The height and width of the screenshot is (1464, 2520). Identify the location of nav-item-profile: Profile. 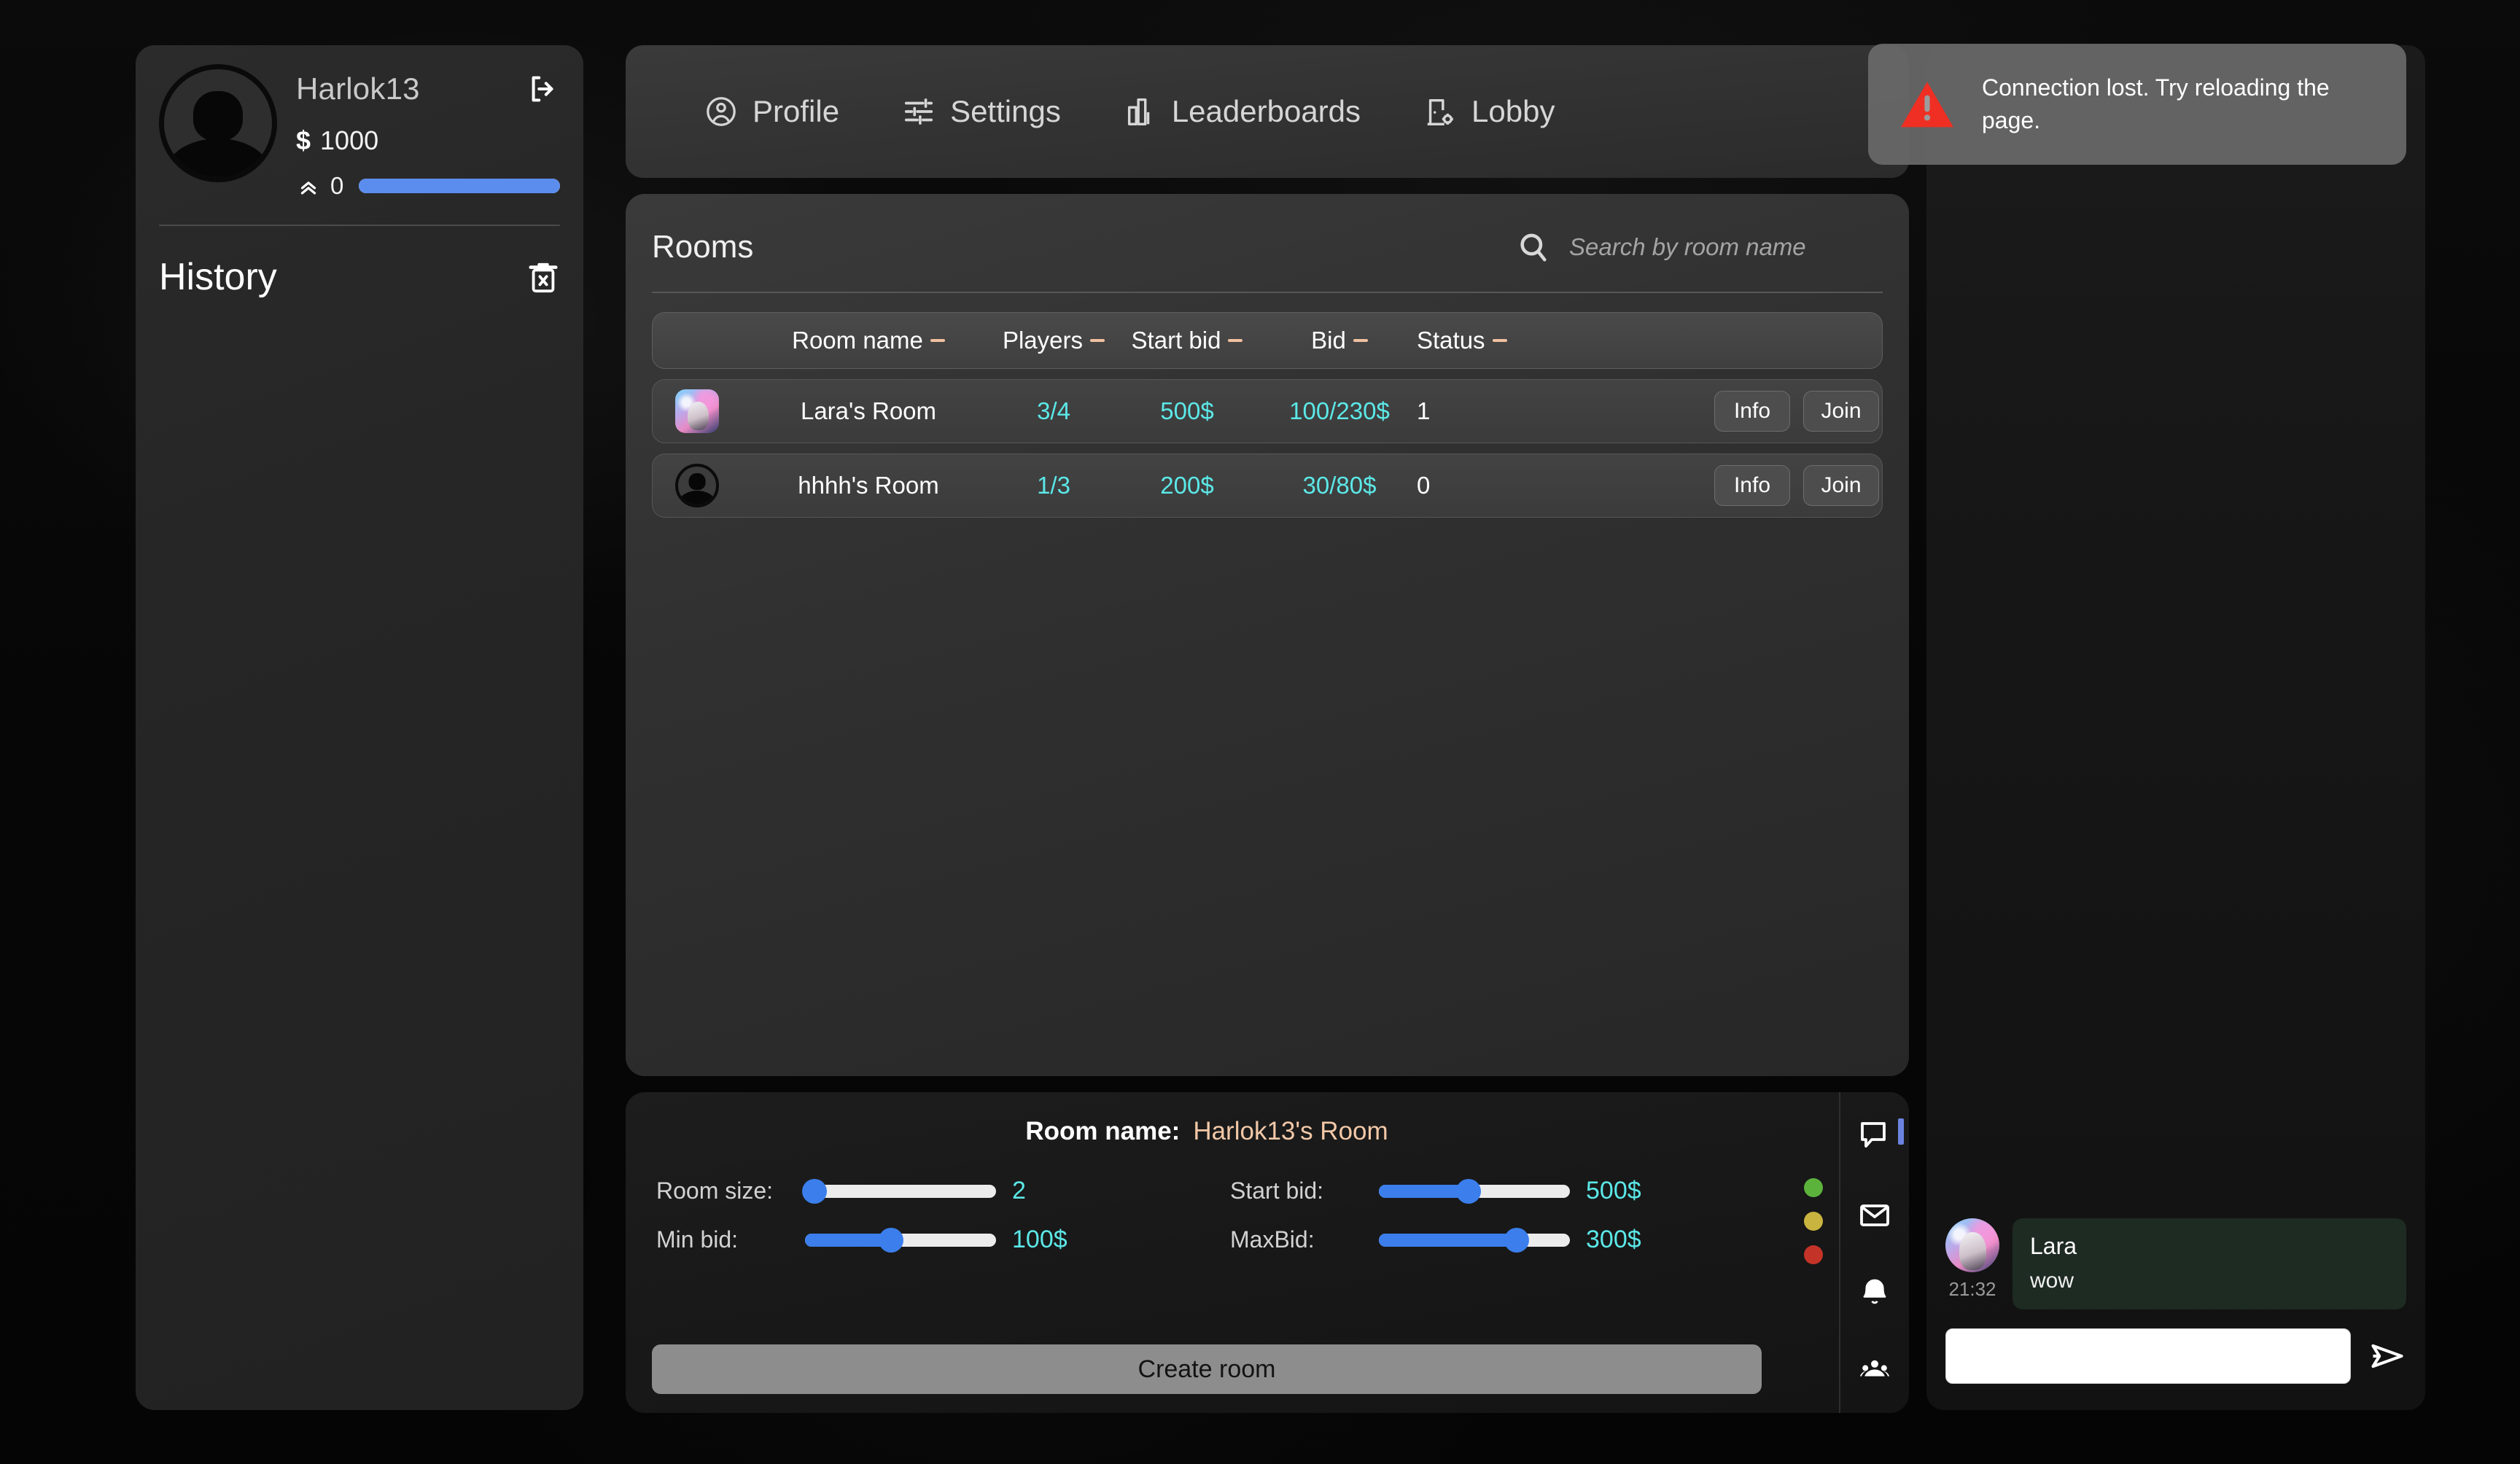
(771, 111).